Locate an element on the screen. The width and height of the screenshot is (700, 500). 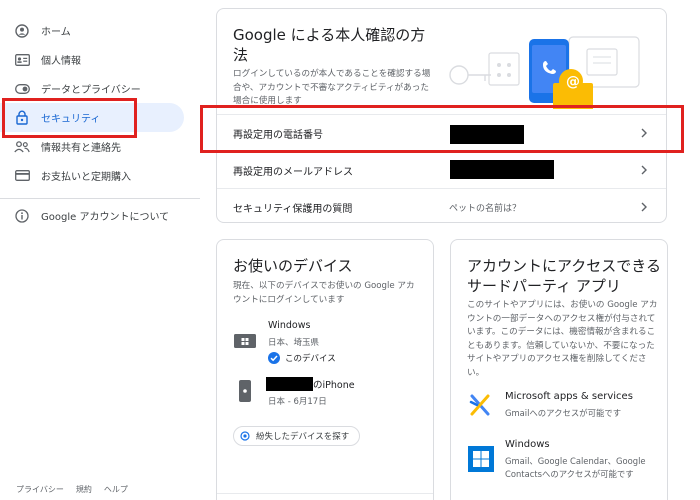
device-name: Windows is located at coordinates (289, 325).